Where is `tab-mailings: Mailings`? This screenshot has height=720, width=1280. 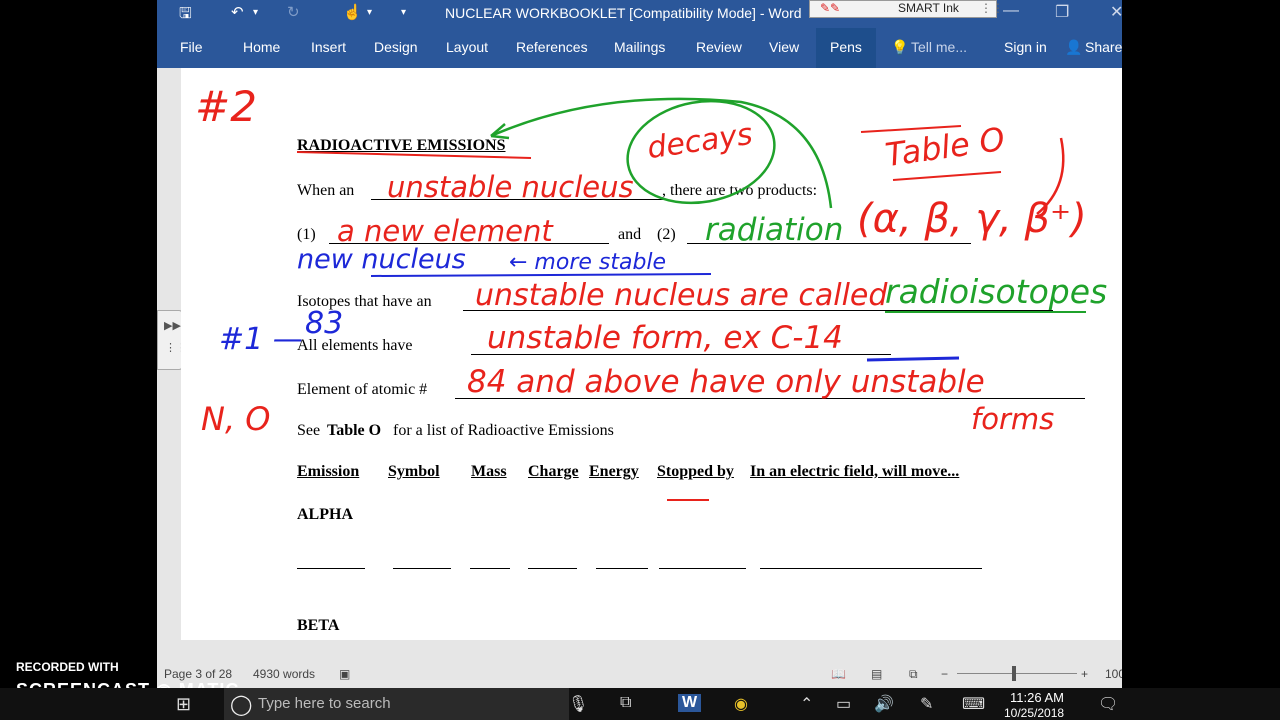
tab-mailings: Mailings is located at coordinates (639, 47).